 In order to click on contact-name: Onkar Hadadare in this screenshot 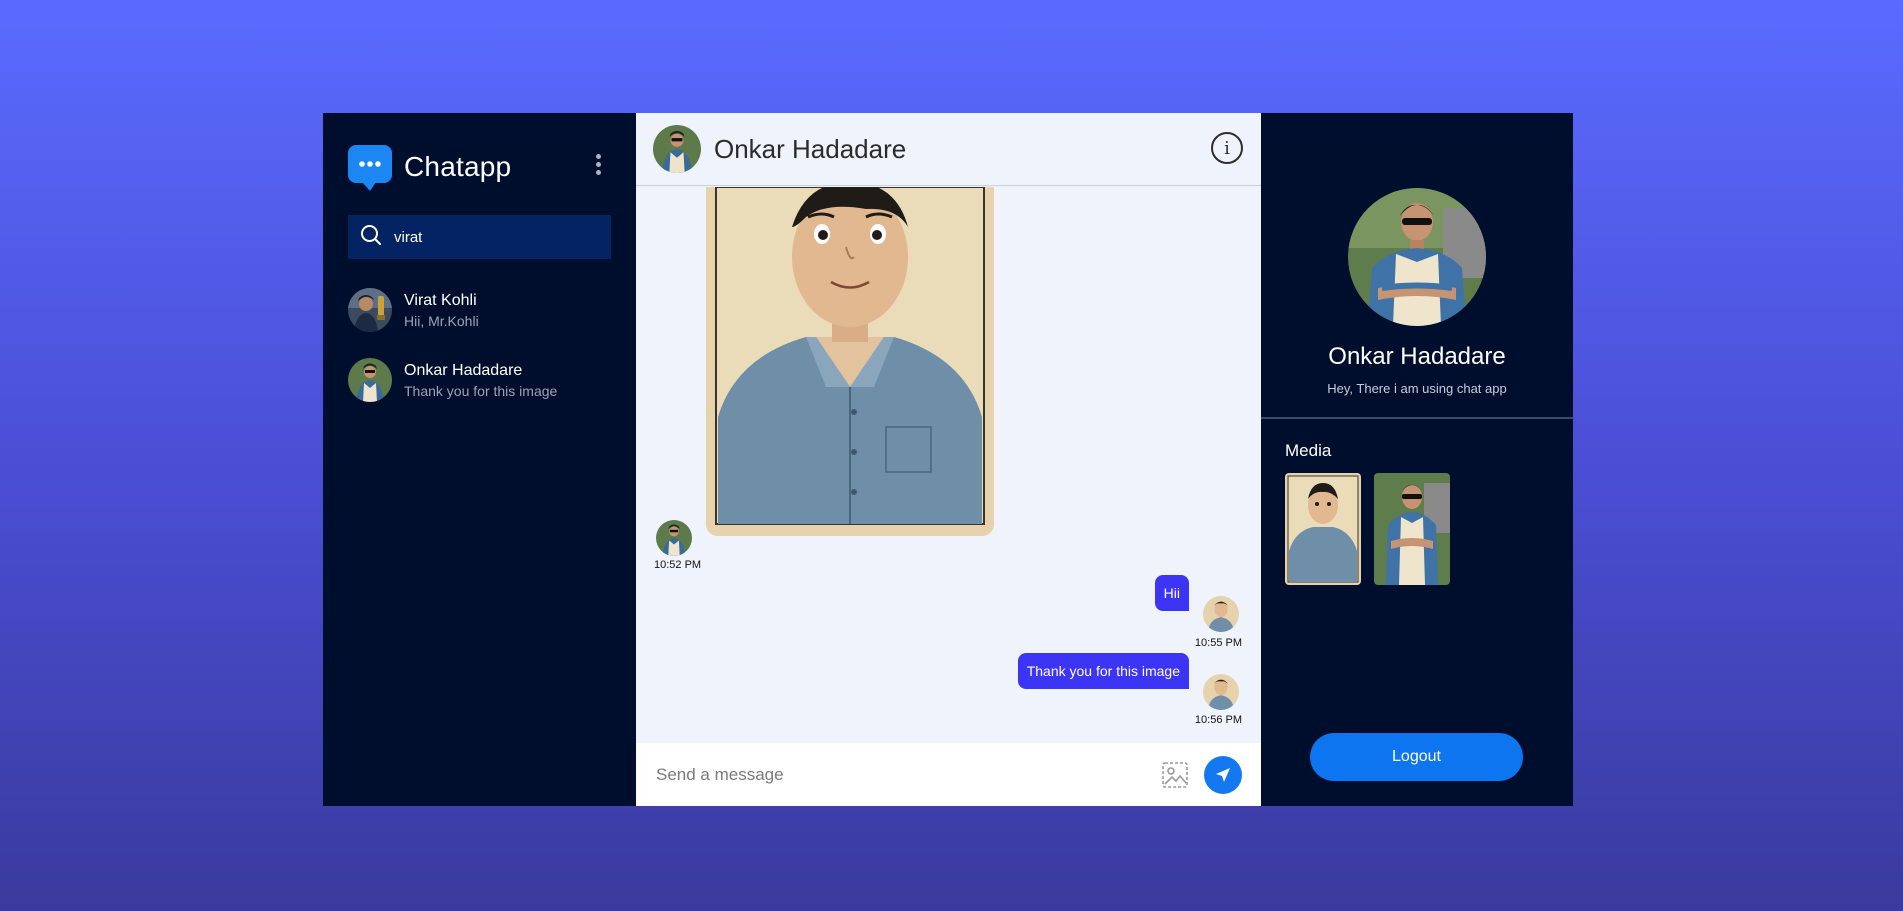, I will do `click(463, 370)`.